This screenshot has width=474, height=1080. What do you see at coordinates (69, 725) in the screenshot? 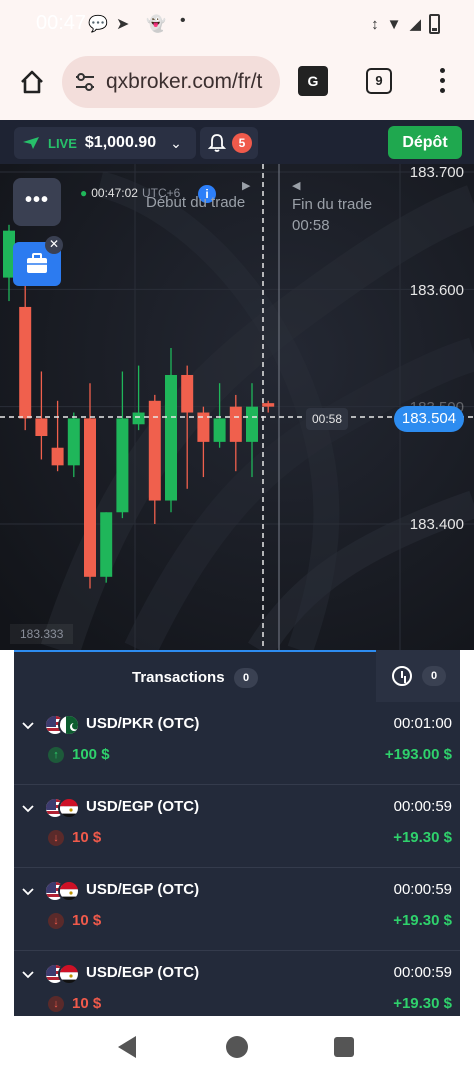
I see `pk-flag-icon` at bounding box center [69, 725].